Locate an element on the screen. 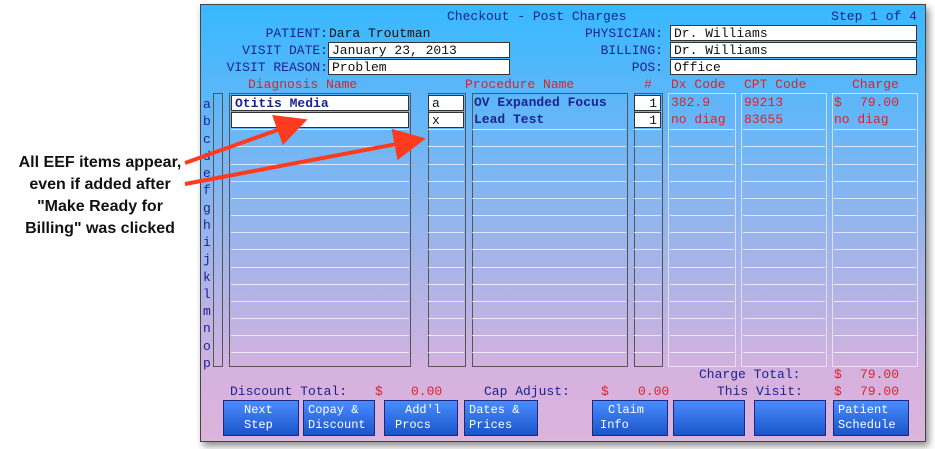  arrow-to-procedure is located at coordinates (305, 157).